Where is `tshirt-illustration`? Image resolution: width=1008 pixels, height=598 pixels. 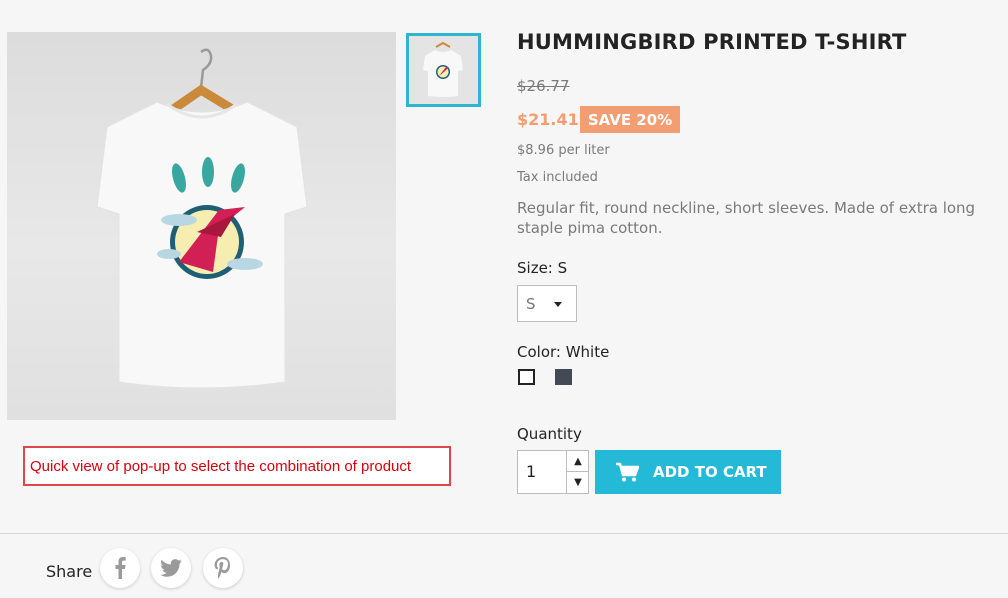
tshirt-illustration is located at coordinates (202, 218).